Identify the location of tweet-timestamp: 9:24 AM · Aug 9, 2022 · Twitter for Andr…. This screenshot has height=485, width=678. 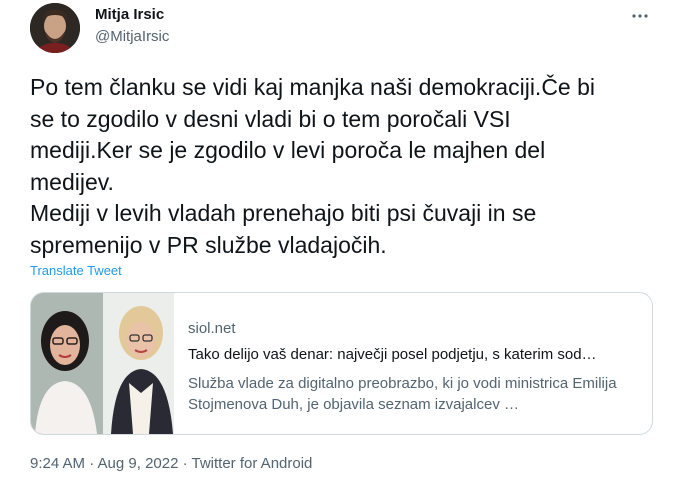
(171, 463).